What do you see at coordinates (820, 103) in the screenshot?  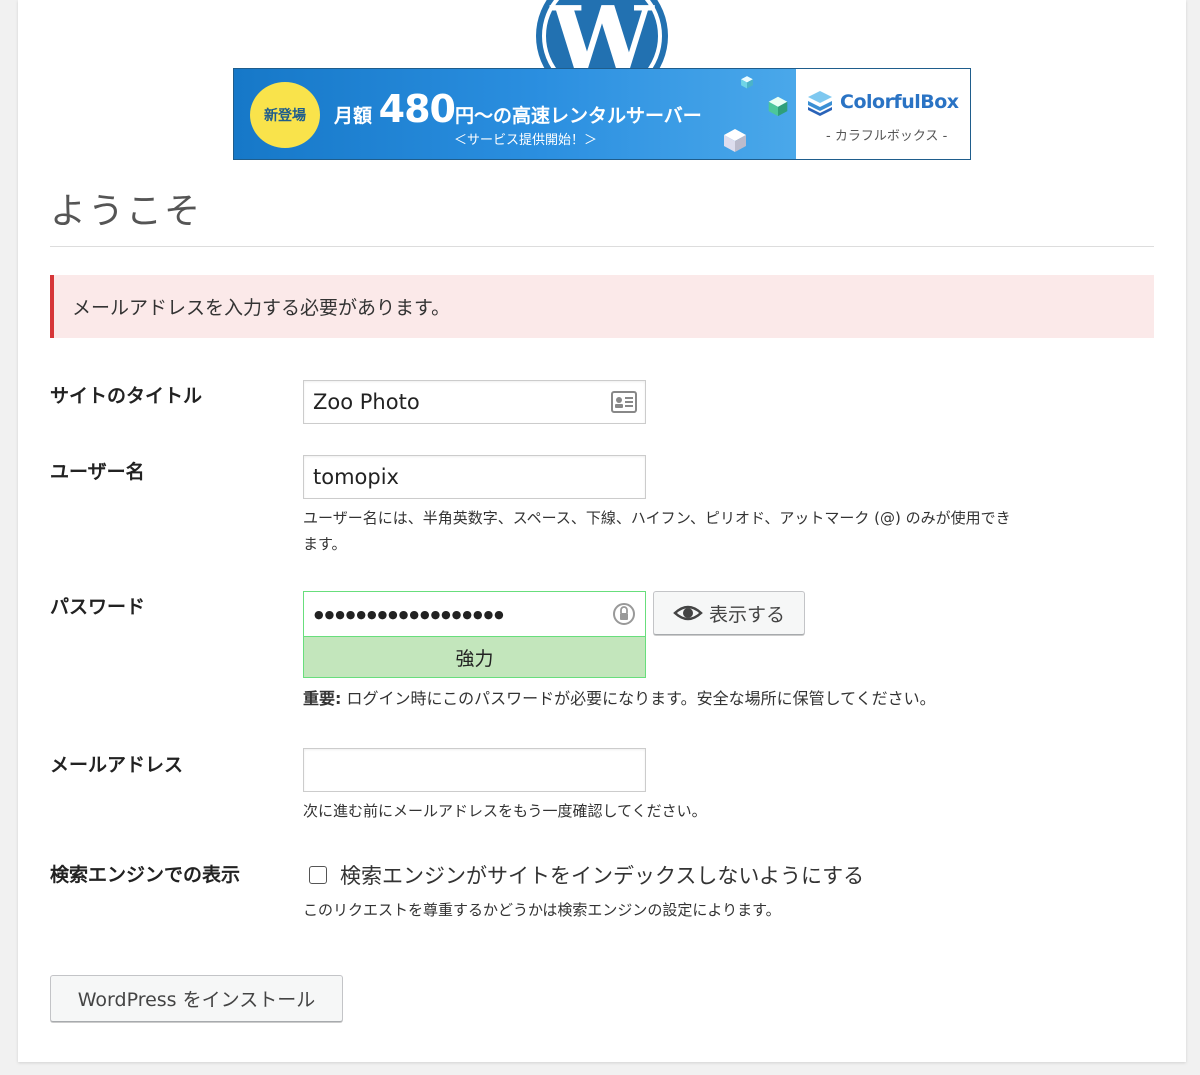 I see `colorfulbox-logo-icon` at bounding box center [820, 103].